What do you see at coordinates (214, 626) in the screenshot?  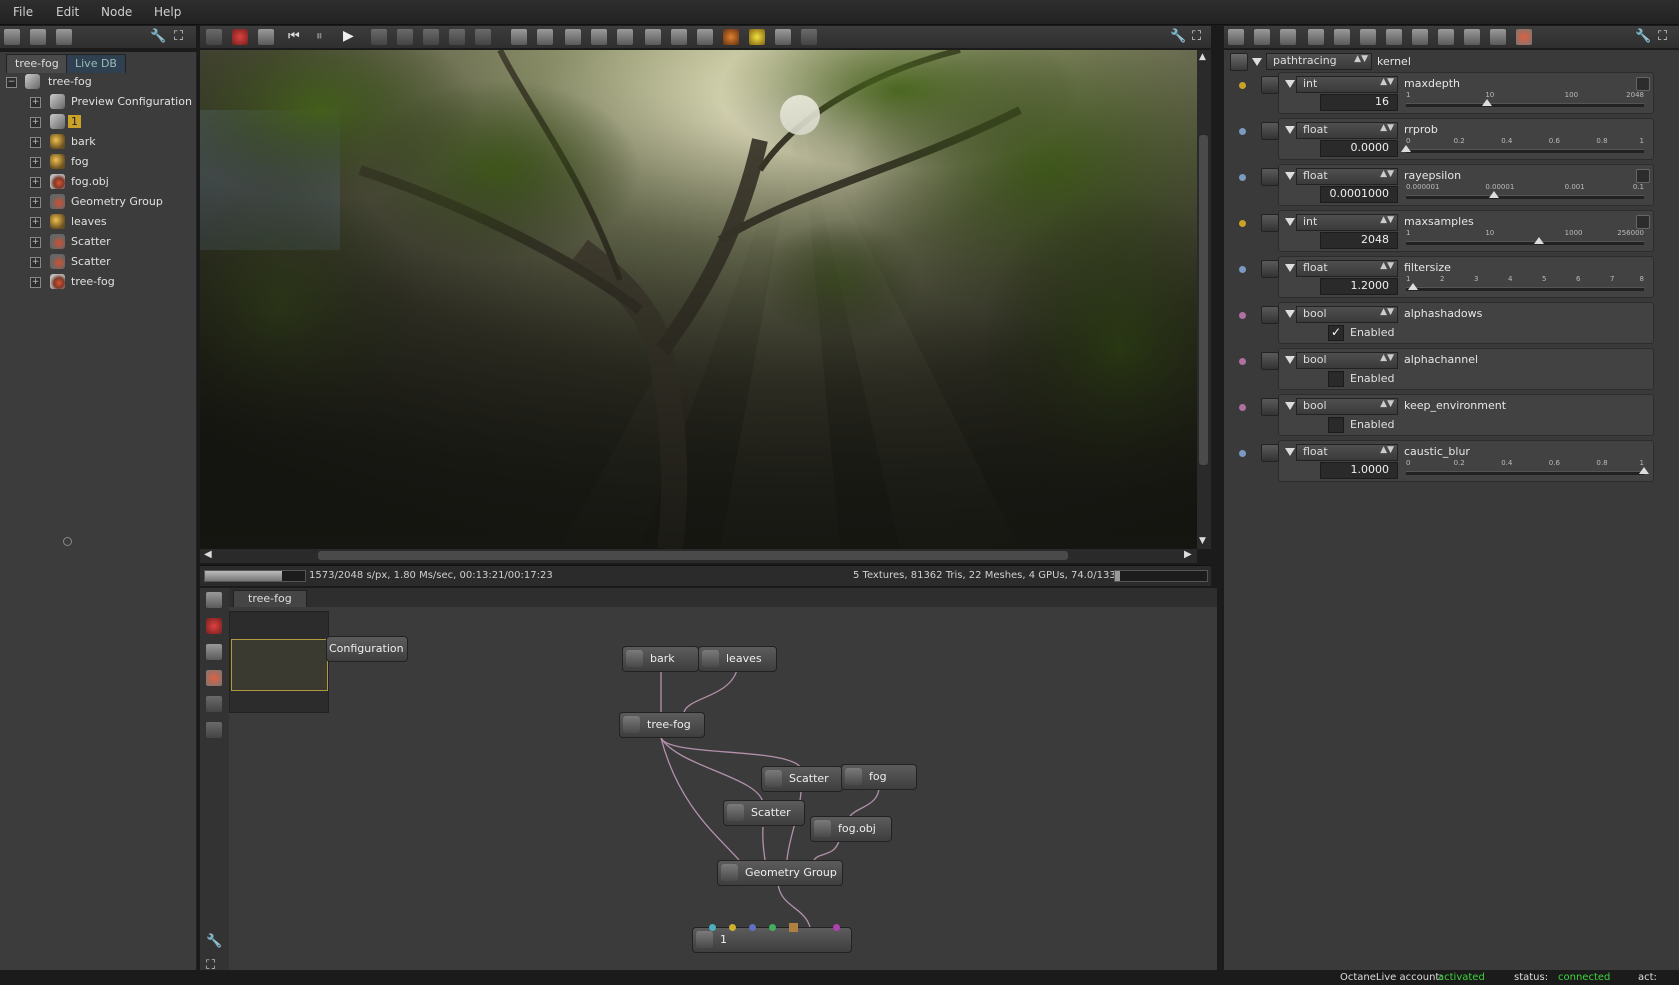 I see `graph-render-icon` at bounding box center [214, 626].